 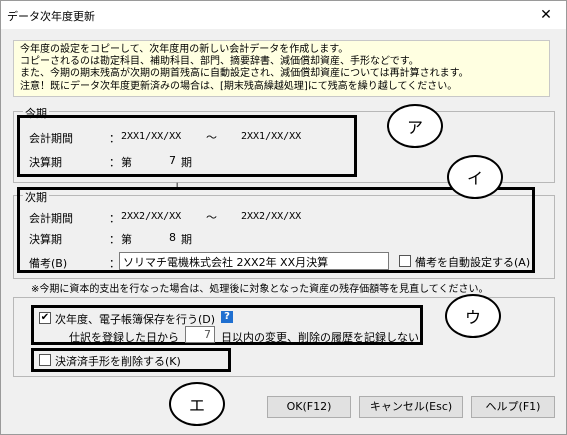 What do you see at coordinates (197, 404) in the screenshot?
I see `callout-e: エ` at bounding box center [197, 404].